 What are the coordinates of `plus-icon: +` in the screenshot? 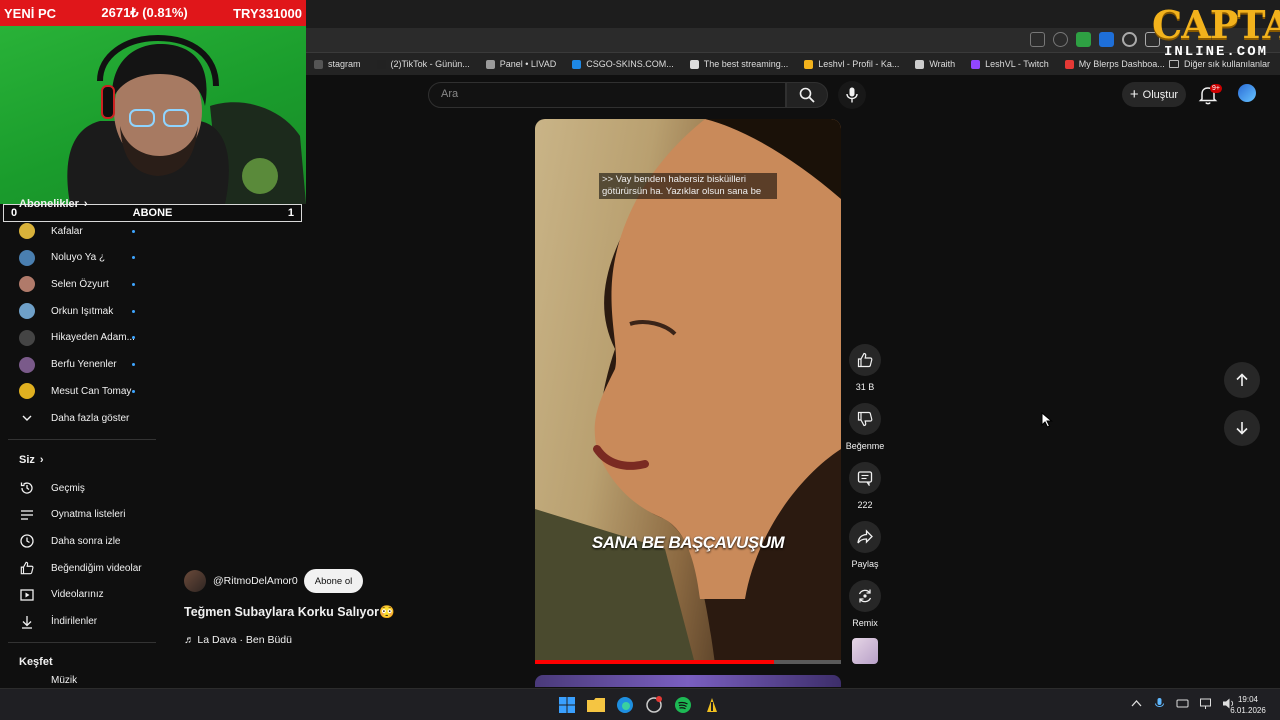 It's located at (1134, 94).